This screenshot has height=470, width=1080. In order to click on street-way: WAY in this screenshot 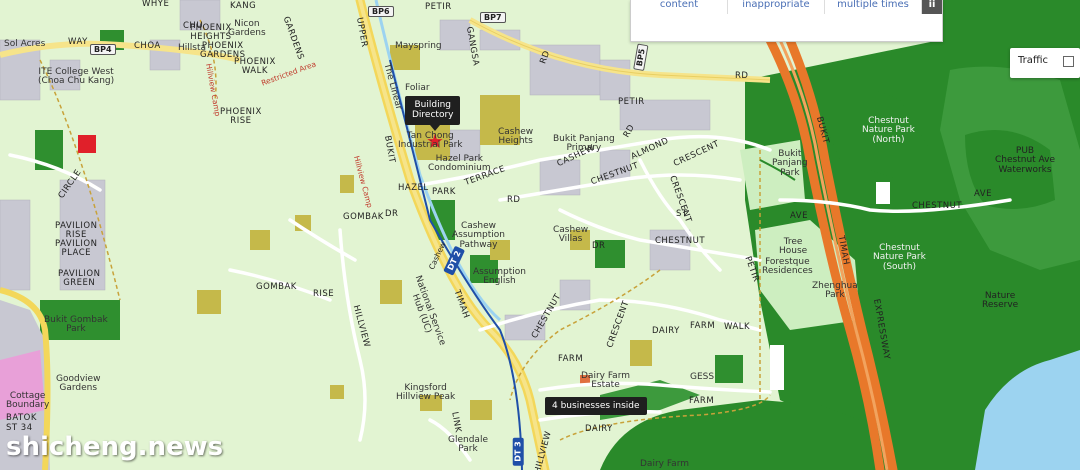, I will do `click(78, 42)`.